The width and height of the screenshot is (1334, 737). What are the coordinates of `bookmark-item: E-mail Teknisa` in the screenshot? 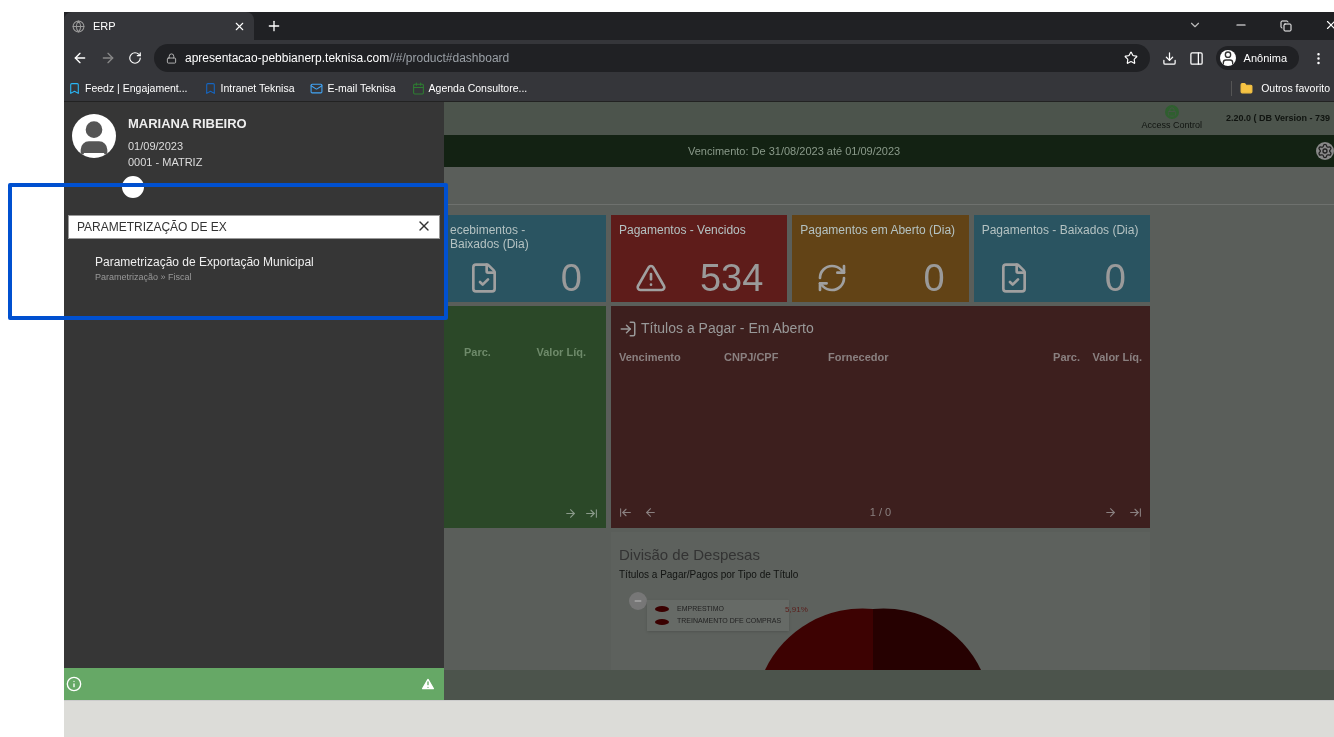 It's located at (353, 88).